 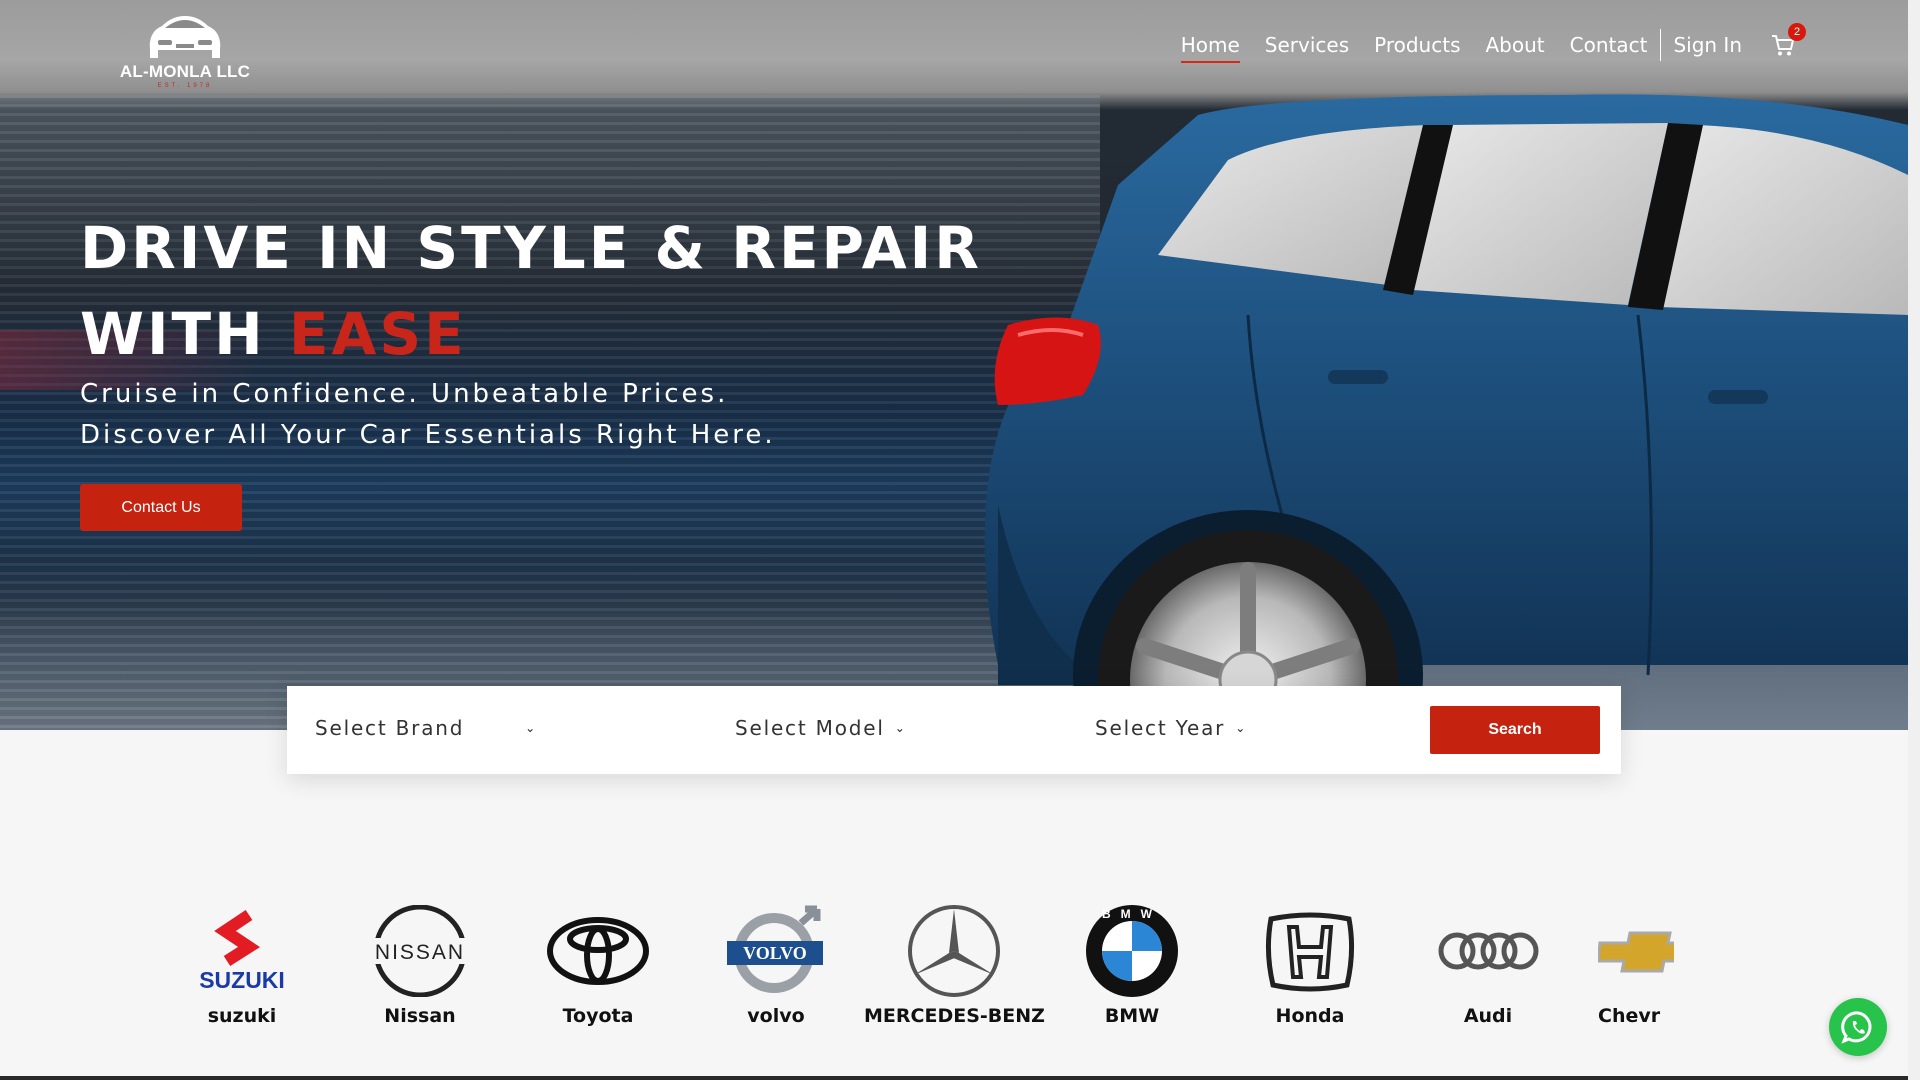 What do you see at coordinates (404, 394) in the screenshot?
I see `subtitle-line-1: Cruise in Confidence. Unbeatable Prices.` at bounding box center [404, 394].